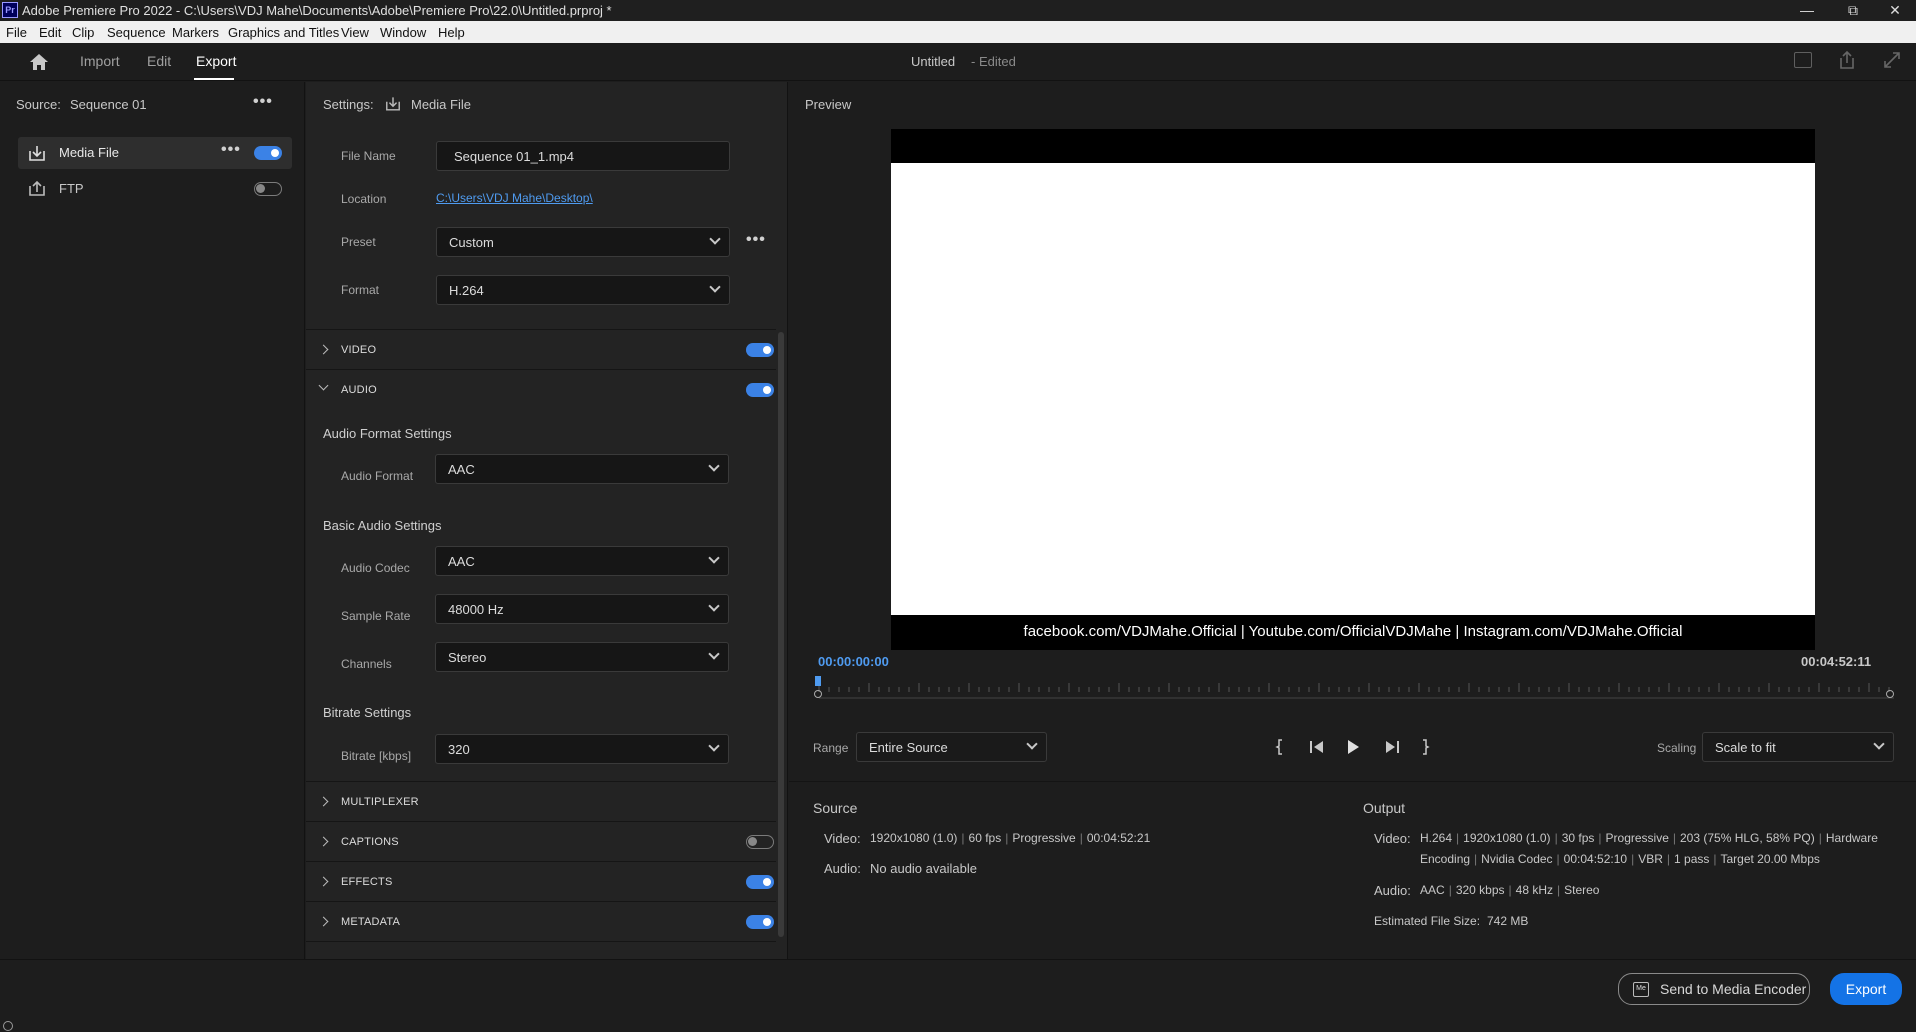 This screenshot has width=1916, height=1032. Describe the element at coordinates (1803, 60) in the screenshot. I see `quick-export-icon` at that location.